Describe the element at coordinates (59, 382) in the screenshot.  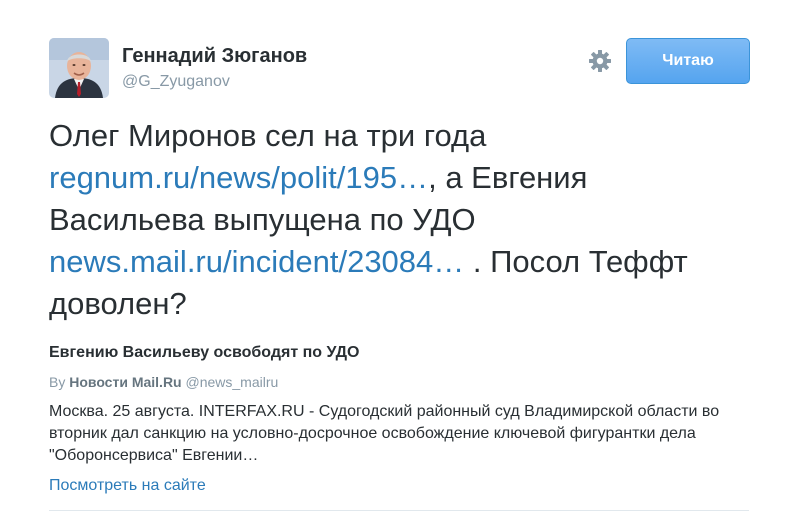
I see `card-by-prefix: By` at that location.